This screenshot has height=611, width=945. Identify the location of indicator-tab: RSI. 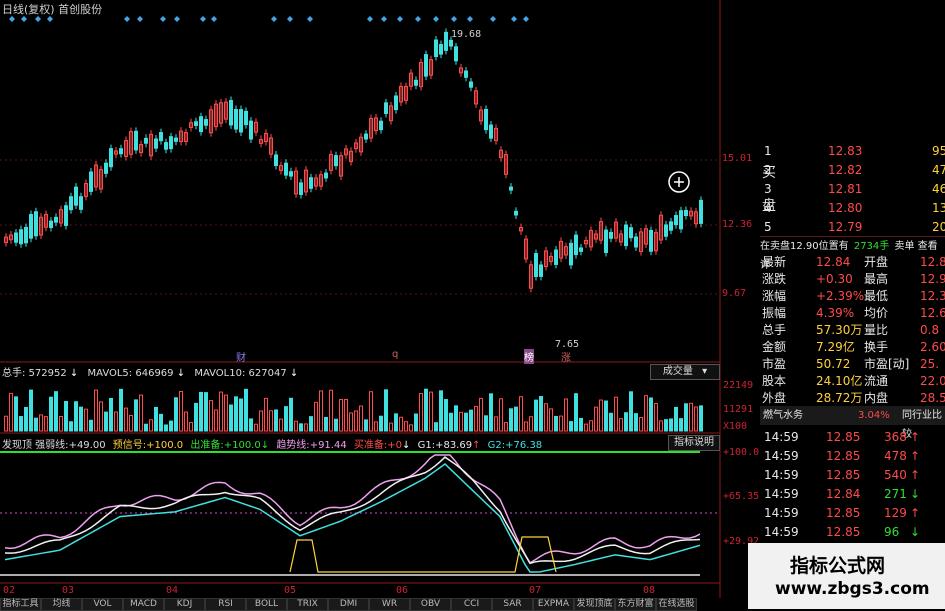
(225, 604).